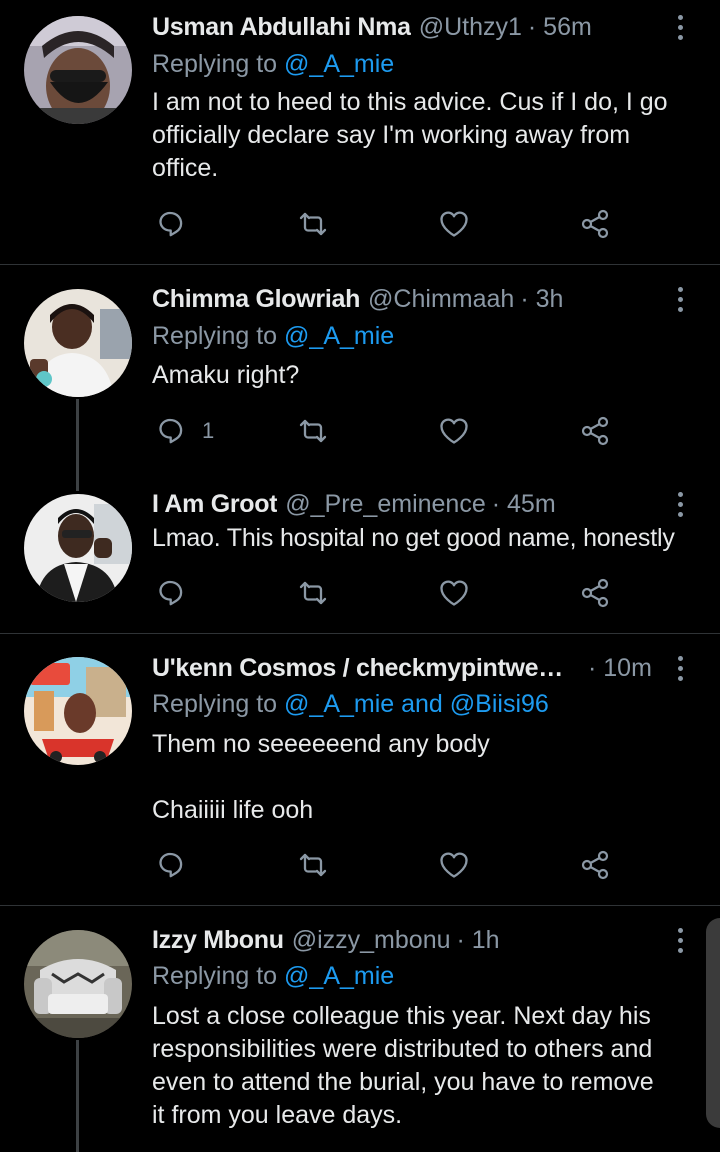  What do you see at coordinates (392, 431) in the screenshot?
I see `action-bar: 1` at bounding box center [392, 431].